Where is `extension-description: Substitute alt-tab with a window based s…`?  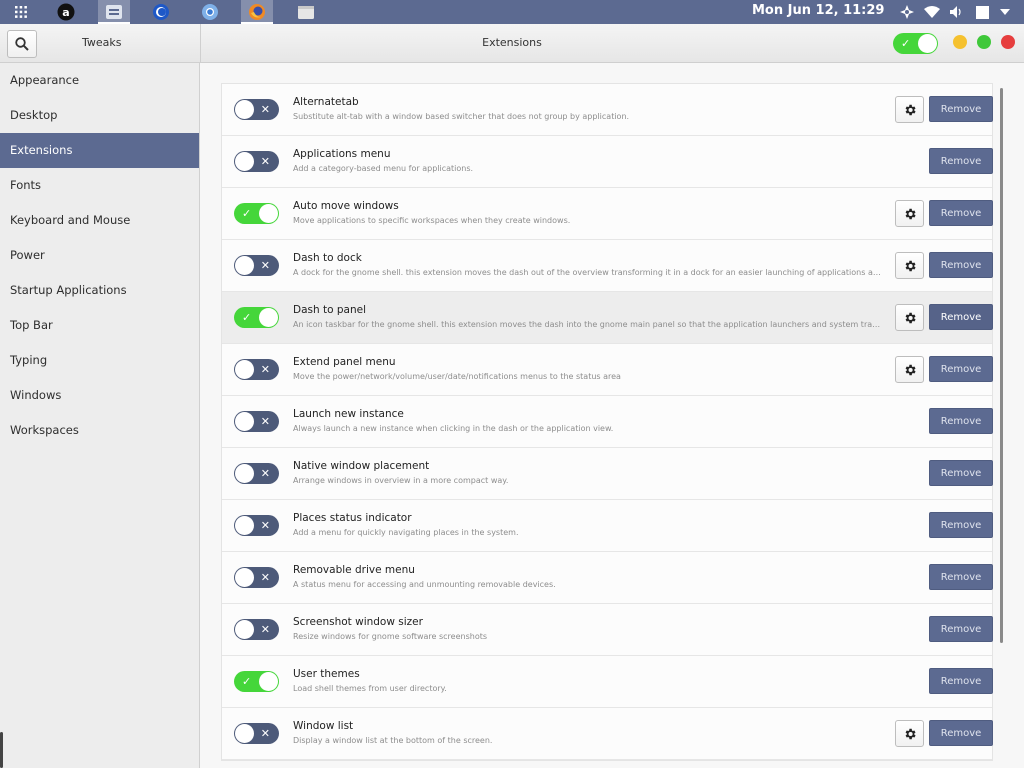
extension-description: Substitute alt-tab with a window based s… is located at coordinates (461, 116).